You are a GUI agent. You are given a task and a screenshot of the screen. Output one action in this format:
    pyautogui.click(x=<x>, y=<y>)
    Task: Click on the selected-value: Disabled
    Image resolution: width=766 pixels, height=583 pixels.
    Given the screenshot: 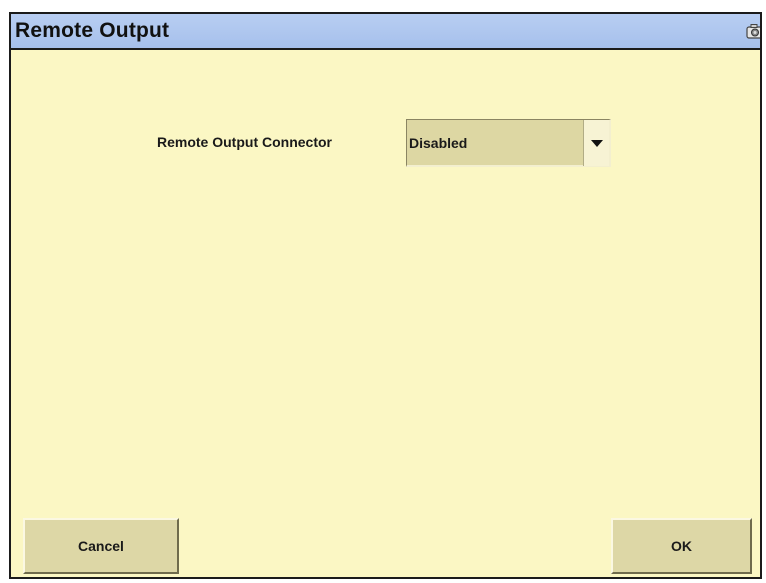 What is the action you would take?
    pyautogui.click(x=438, y=143)
    